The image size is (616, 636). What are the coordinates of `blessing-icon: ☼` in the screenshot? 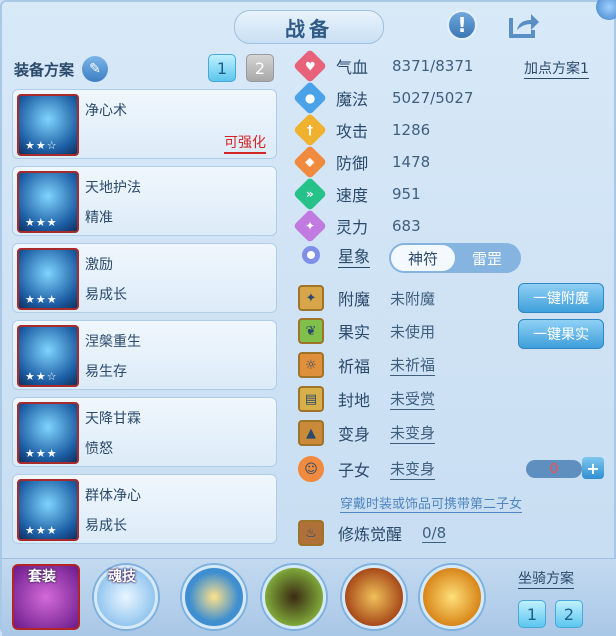 It's located at (311, 365).